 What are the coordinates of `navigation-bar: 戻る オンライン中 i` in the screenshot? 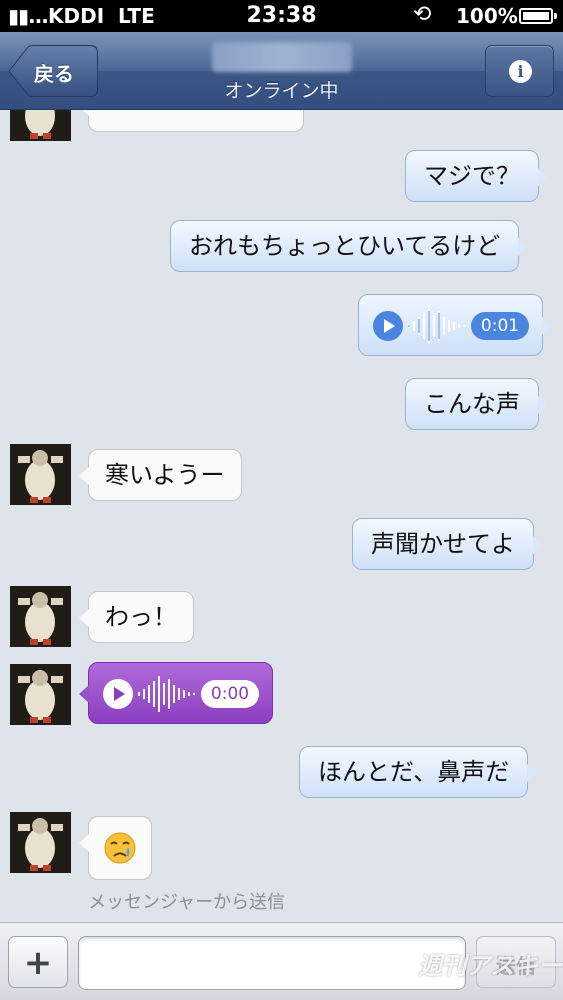 It's located at (281, 71).